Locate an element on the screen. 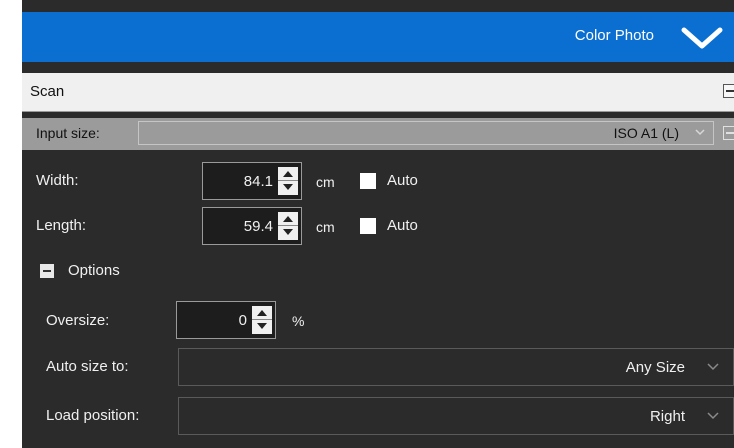 The image size is (734, 448). input-size-bar: Input size: ISO A1 (L) is located at coordinates (378, 134).